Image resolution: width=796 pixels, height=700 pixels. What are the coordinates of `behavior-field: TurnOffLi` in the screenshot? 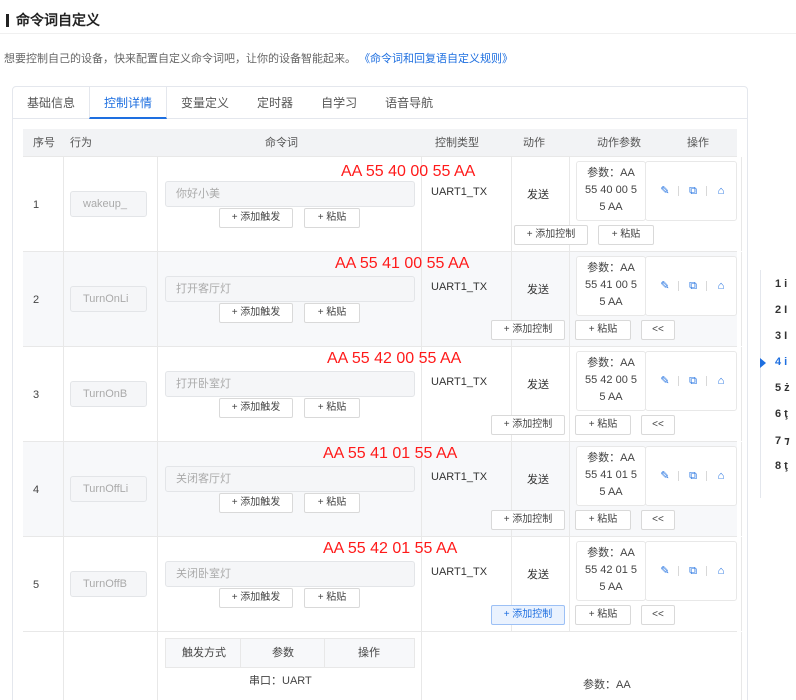 It's located at (108, 489).